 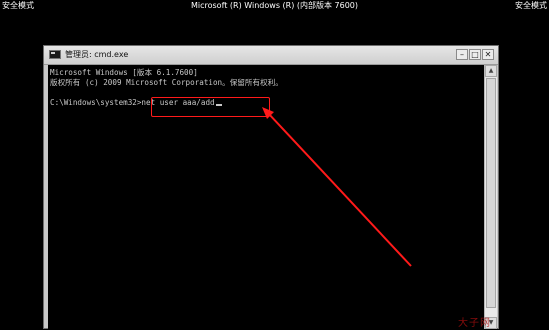 What do you see at coordinates (337, 187) in the screenshot?
I see `annotation-arrow-icon` at bounding box center [337, 187].